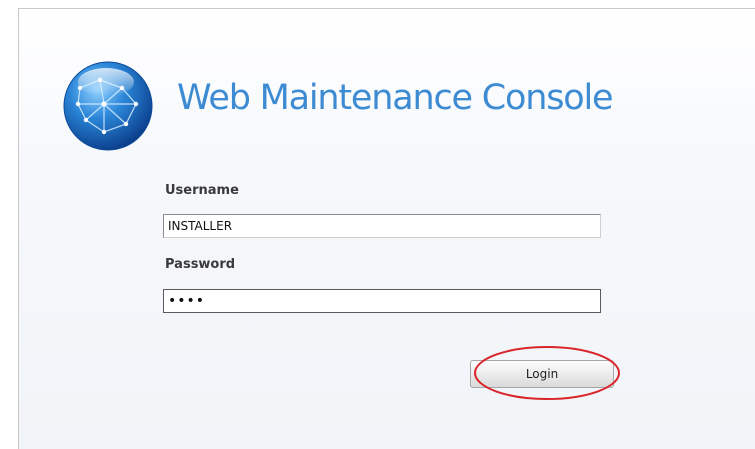  I want to click on username-label: Username, so click(202, 190).